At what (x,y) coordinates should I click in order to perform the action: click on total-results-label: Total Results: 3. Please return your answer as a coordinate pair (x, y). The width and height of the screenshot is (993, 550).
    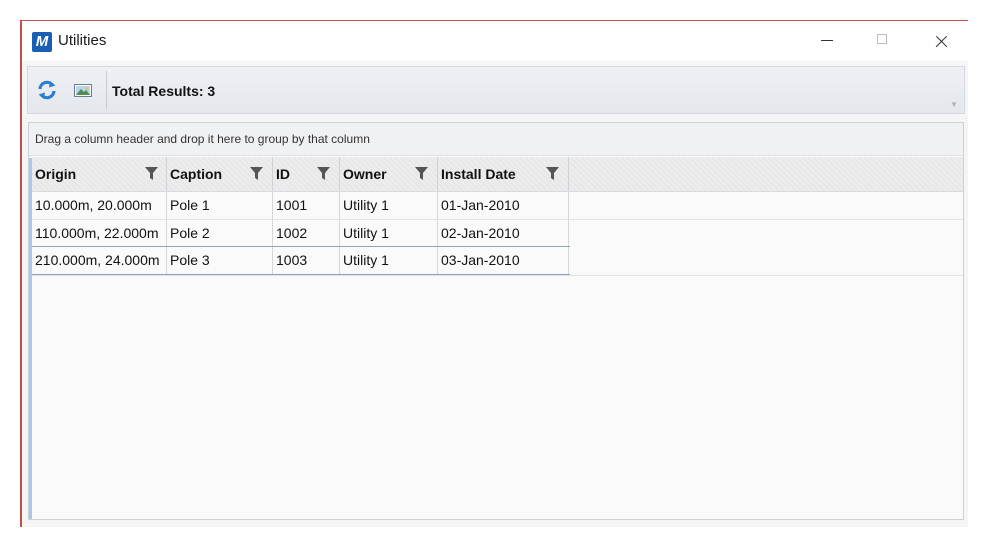
    Looking at the image, I should click on (164, 91).